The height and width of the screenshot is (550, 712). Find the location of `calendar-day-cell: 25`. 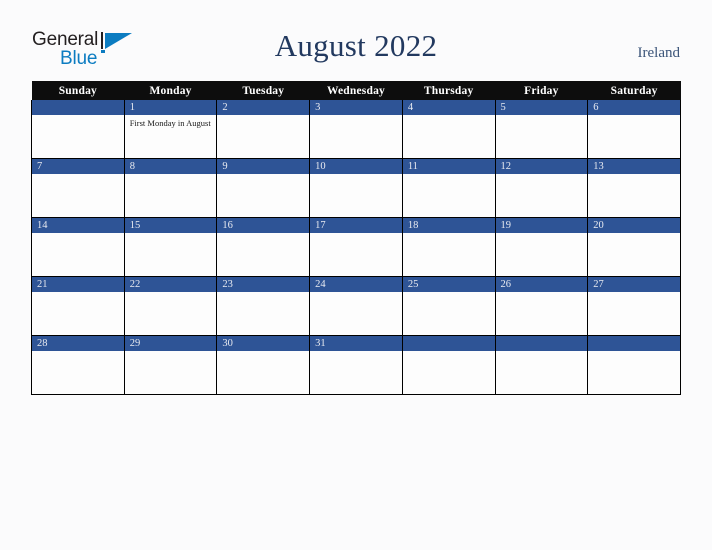

calendar-day-cell: 25 is located at coordinates (448, 306).